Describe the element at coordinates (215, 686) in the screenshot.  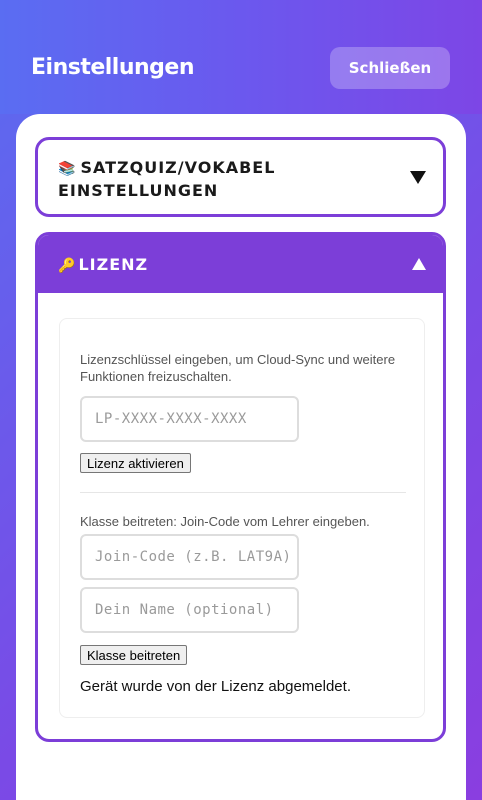
I see `status-message: Gerät wurde von der Lizenz abgemeldet.` at that location.